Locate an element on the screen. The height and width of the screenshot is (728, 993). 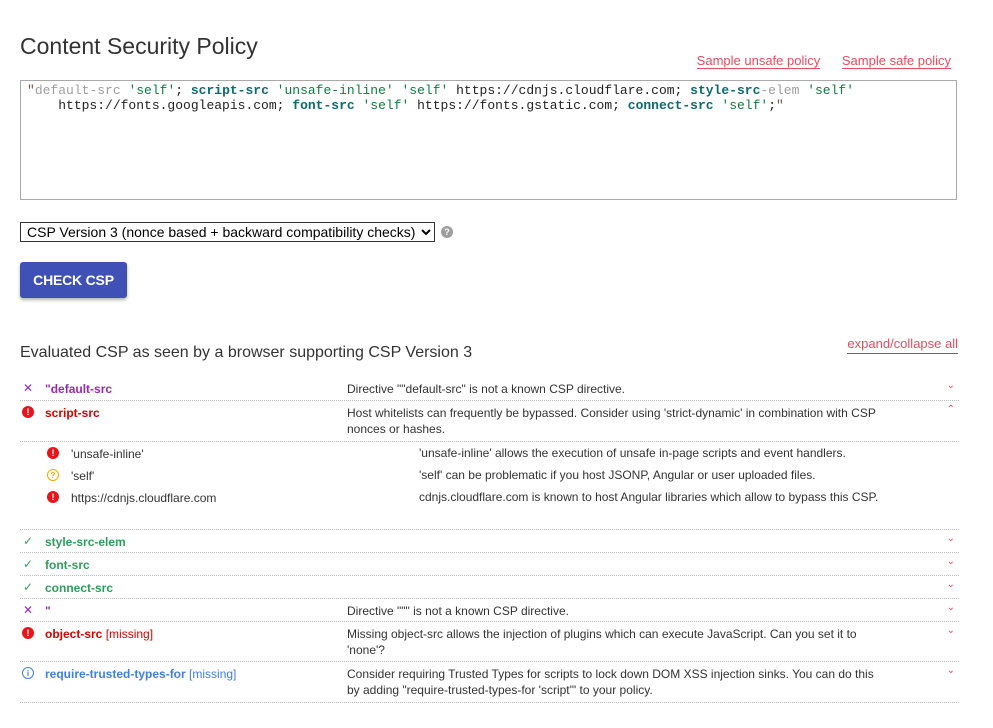
policy-token: https://fonts.googleapis.com is located at coordinates (167, 105).